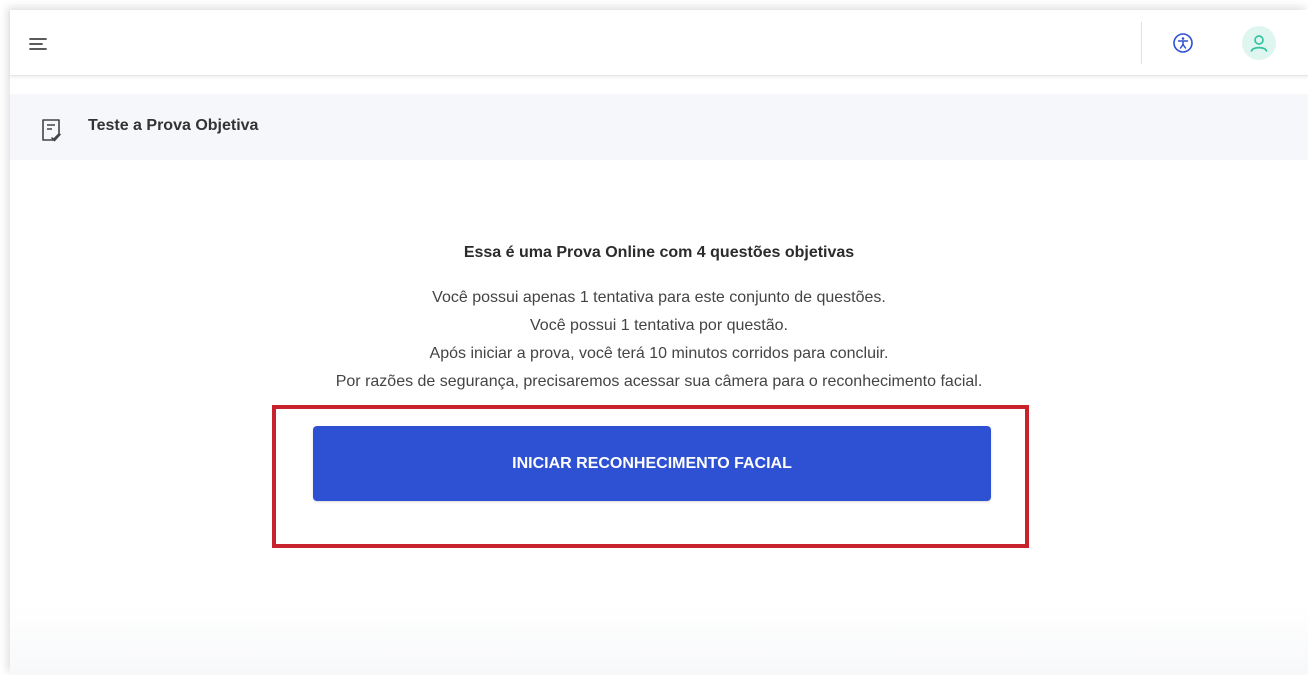  What do you see at coordinates (659, 127) in the screenshot?
I see `page-header: Teste a Prova Objetiva` at bounding box center [659, 127].